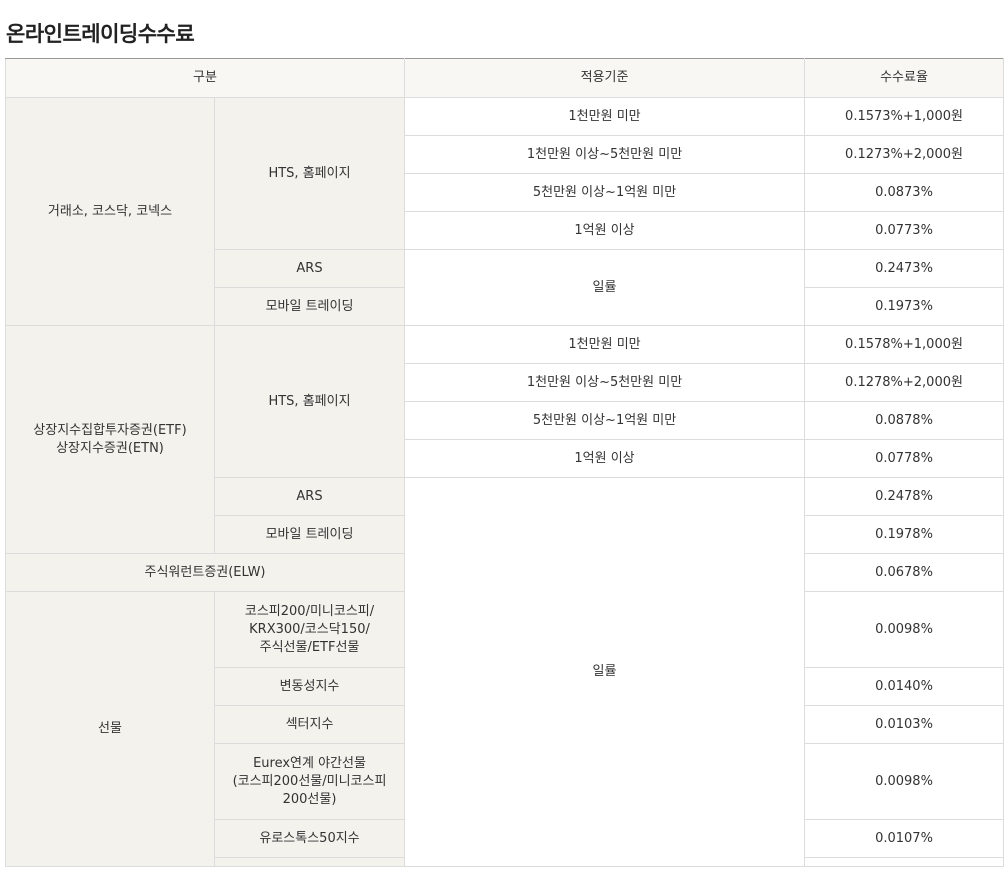 The width and height of the screenshot is (1006, 881). I want to click on subcategory-eurostoxx: 유로스톡스50지수, so click(309, 838).